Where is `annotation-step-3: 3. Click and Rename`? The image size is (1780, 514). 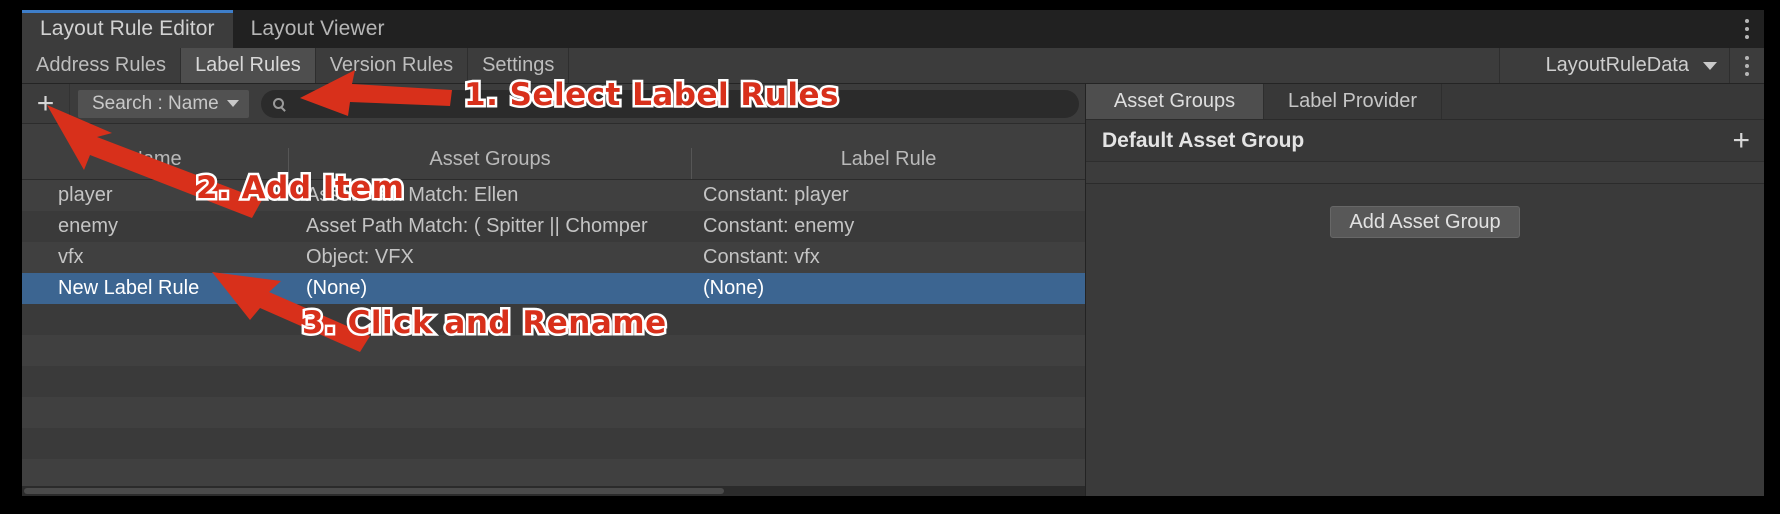 annotation-step-3: 3. Click and Rename is located at coordinates (484, 323).